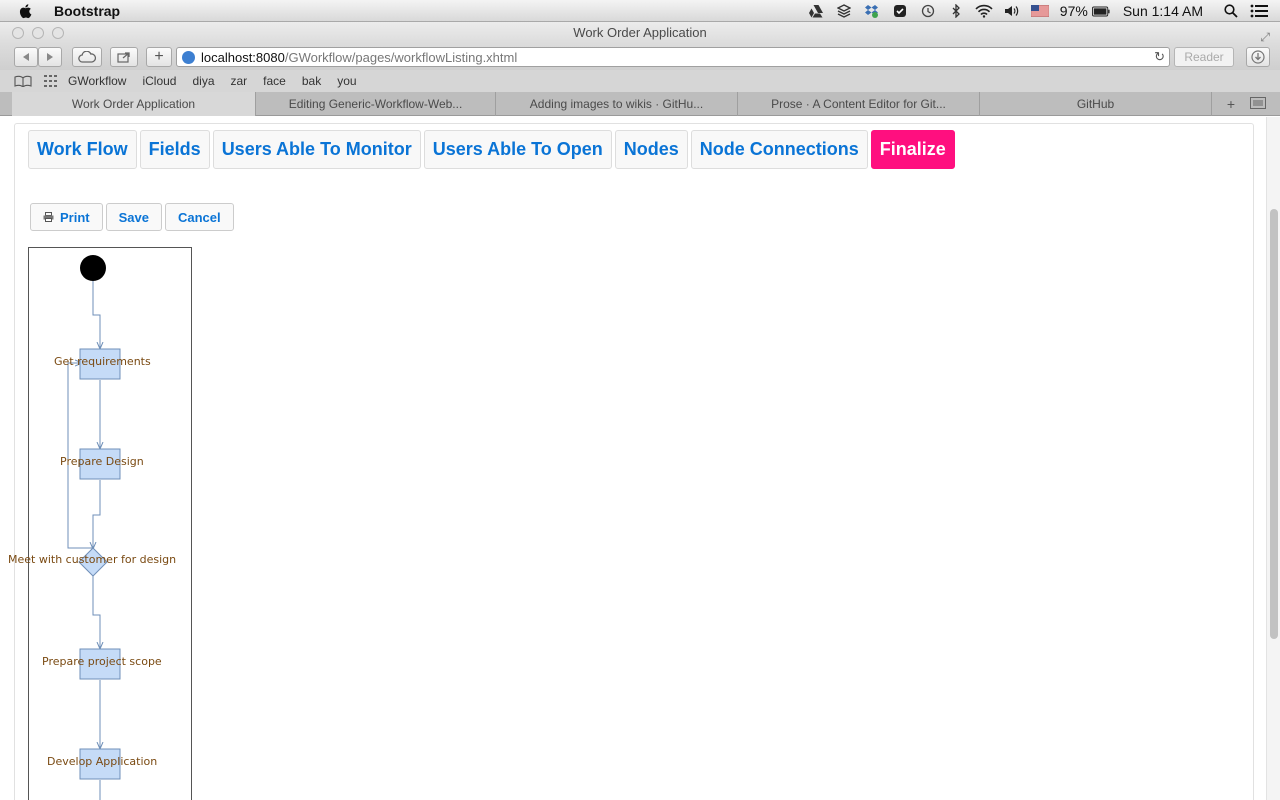 The image size is (1280, 800). What do you see at coordinates (1259, 11) in the screenshot?
I see `notification-center-icon` at bounding box center [1259, 11].